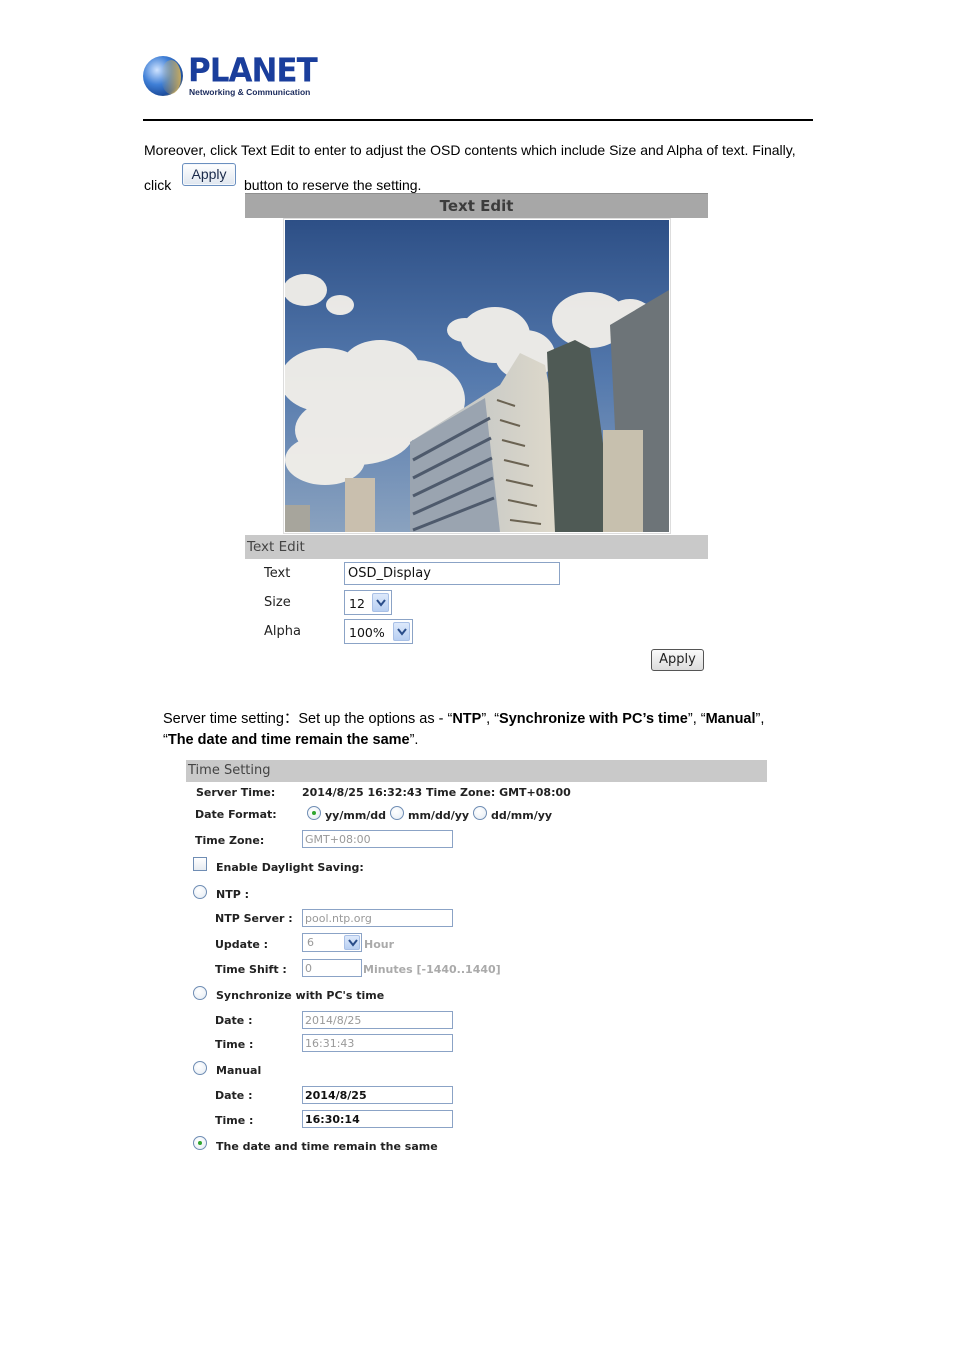 The height and width of the screenshot is (1350, 954). What do you see at coordinates (432, 969) in the screenshot?
I see `time-shift-unit: Minutes [-1440..1440]` at bounding box center [432, 969].